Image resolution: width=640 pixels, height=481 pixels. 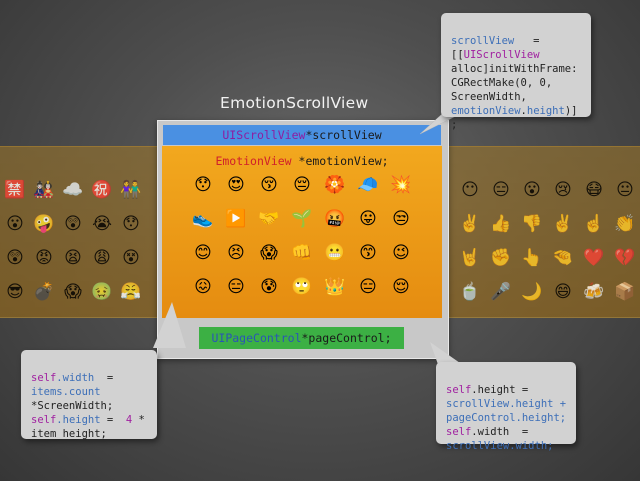 What do you see at coordinates (44, 190) in the screenshot?
I see `emoji-icon: 🎎` at bounding box center [44, 190].